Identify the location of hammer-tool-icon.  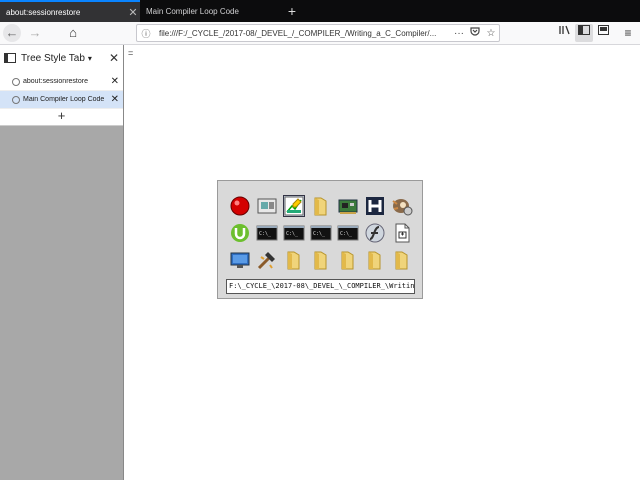
(267, 260).